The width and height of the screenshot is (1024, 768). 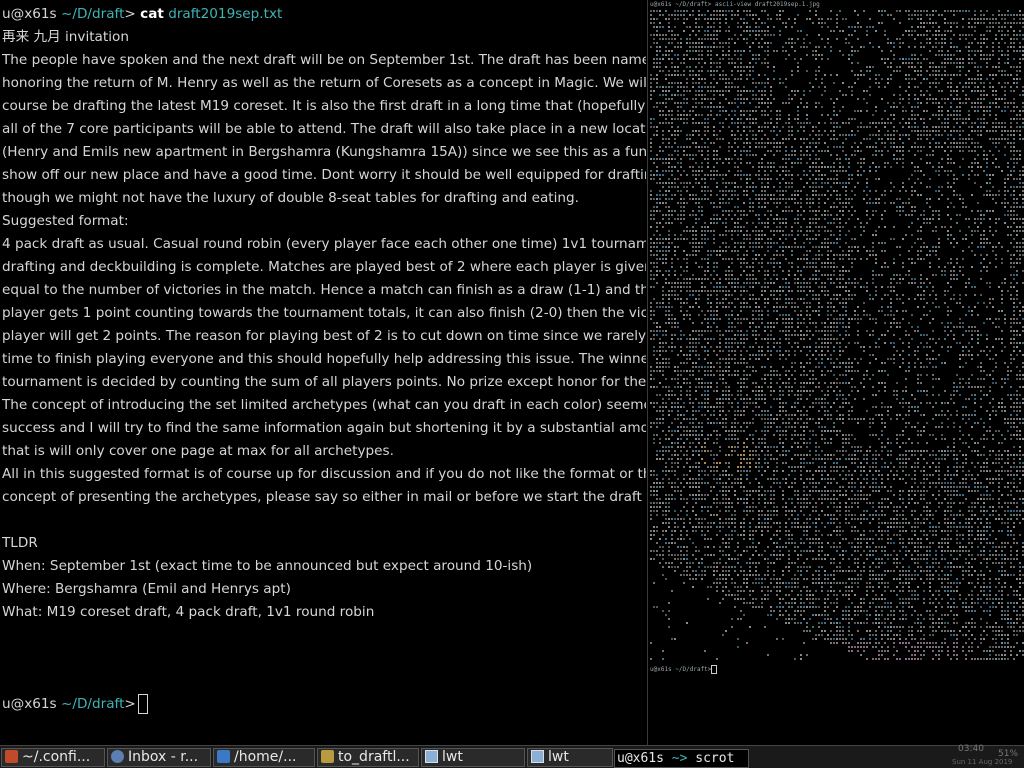 I want to click on active-prompt-line: u@x61s ~/D/draft>, so click(x=324, y=704).